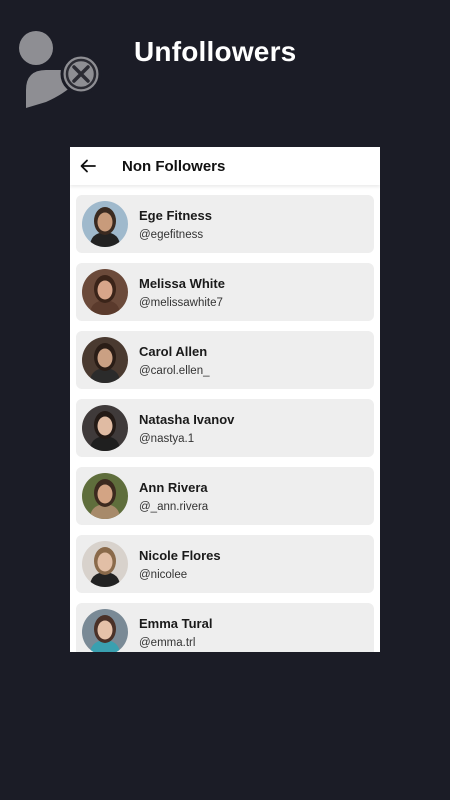 The height and width of the screenshot is (800, 450). I want to click on user-handle: @carol.ellen_, so click(174, 370).